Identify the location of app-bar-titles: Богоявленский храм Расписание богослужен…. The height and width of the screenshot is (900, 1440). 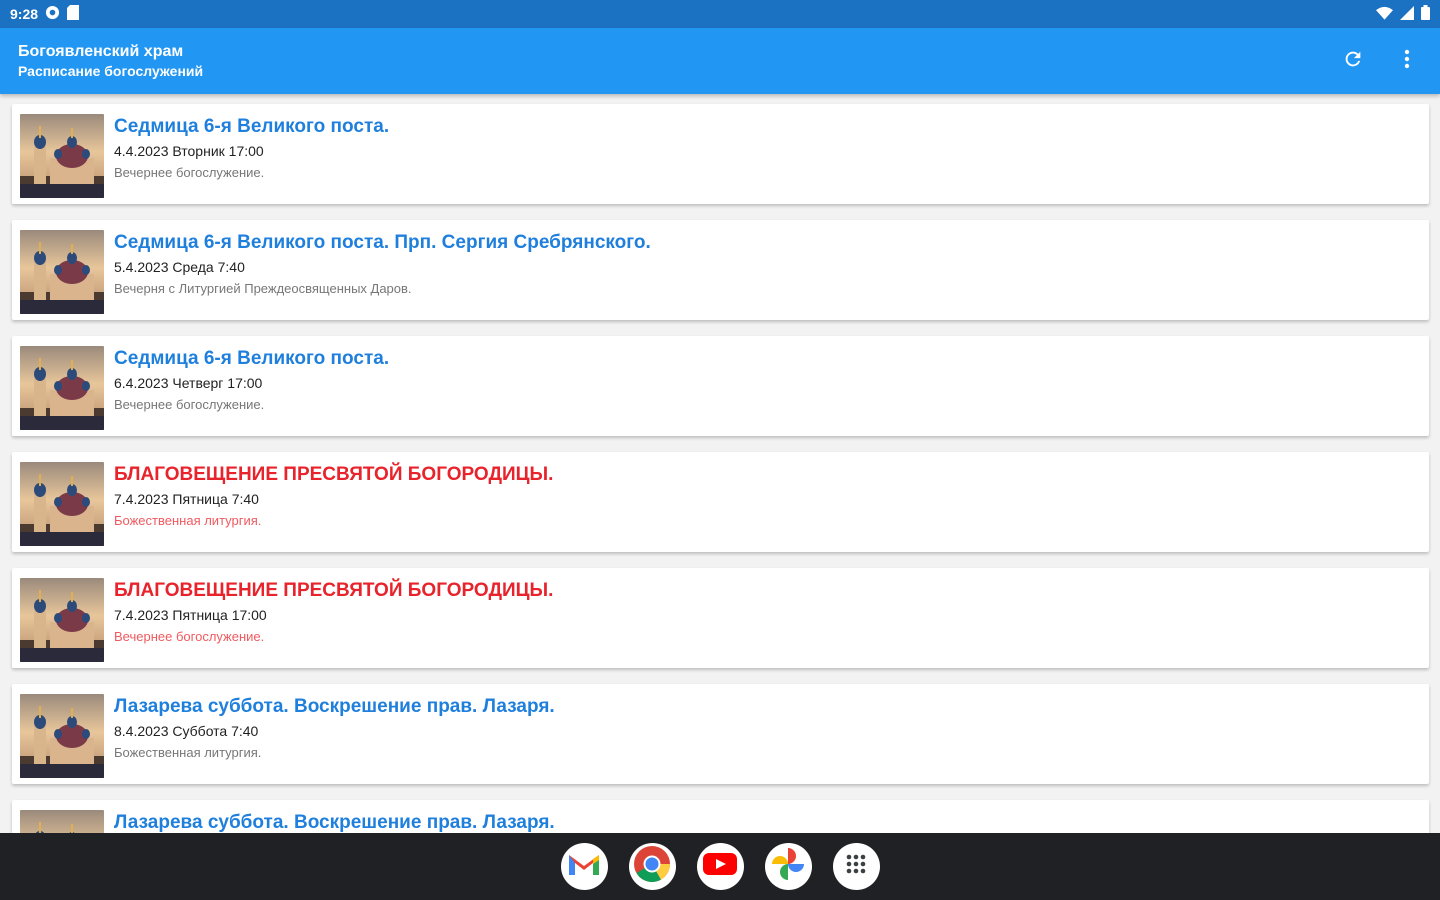
(110, 61).